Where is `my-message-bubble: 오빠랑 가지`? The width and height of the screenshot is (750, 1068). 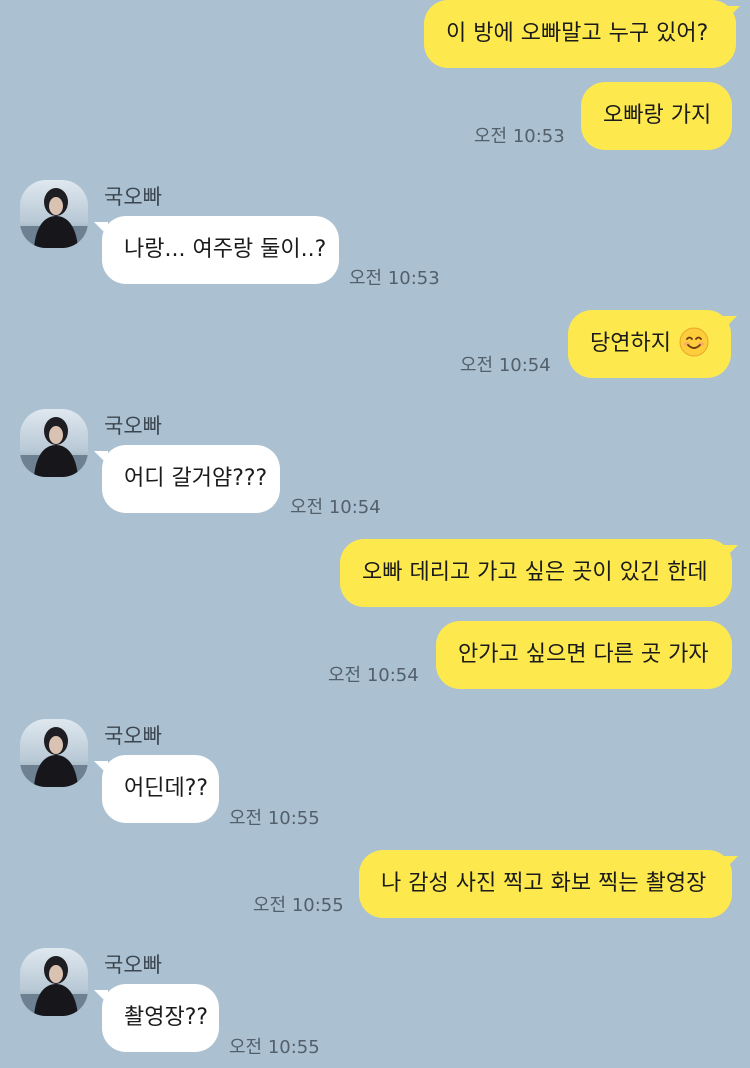
my-message-bubble: 오빠랑 가지 is located at coordinates (656, 116).